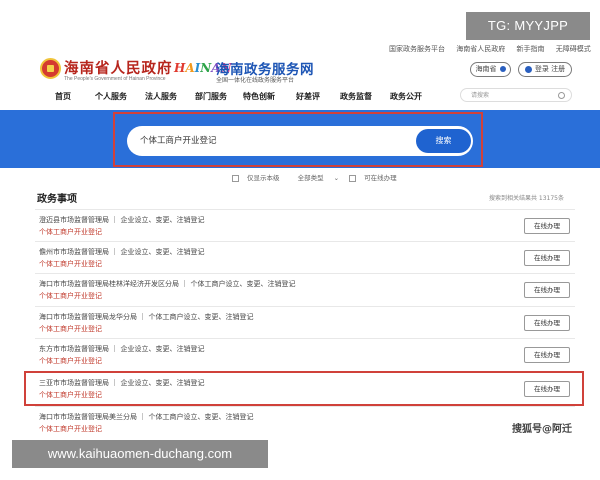  I want to click on search-icon, so click(561, 95).